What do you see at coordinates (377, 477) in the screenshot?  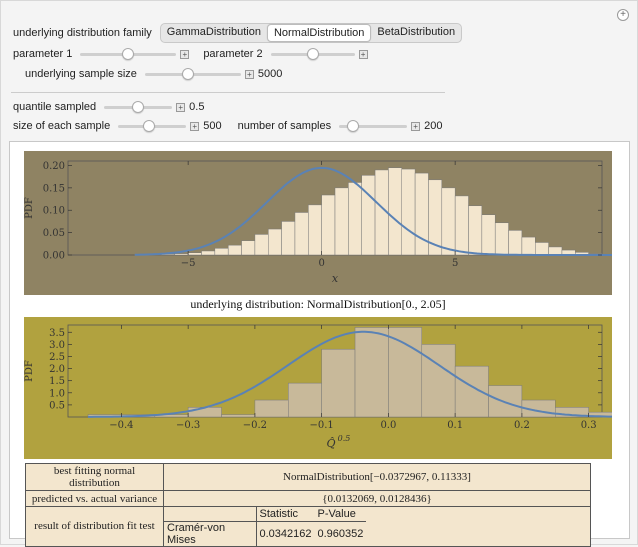 I see `best-fit-value: NormalDistribution[−0.0372967, 0.11333]` at bounding box center [377, 477].